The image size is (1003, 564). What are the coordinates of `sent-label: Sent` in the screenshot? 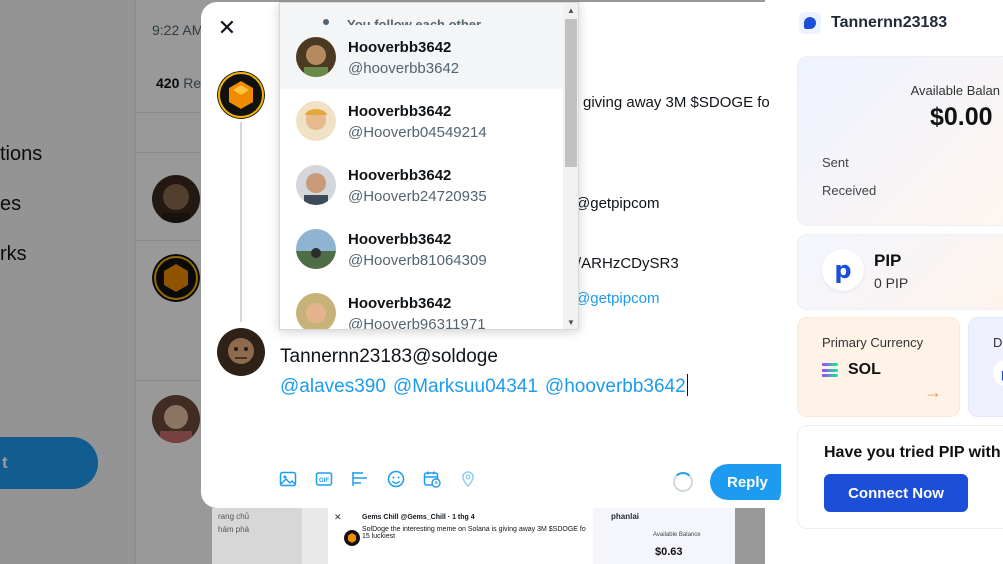 It's located at (835, 162).